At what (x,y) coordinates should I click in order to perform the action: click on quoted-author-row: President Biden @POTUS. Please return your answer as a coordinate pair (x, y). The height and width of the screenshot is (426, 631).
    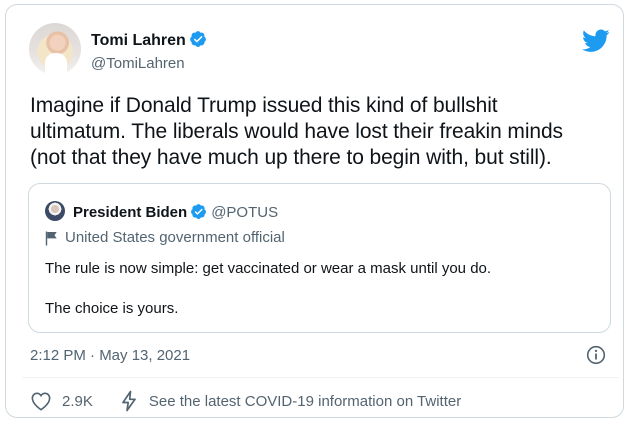
    Looking at the image, I should click on (175, 212).